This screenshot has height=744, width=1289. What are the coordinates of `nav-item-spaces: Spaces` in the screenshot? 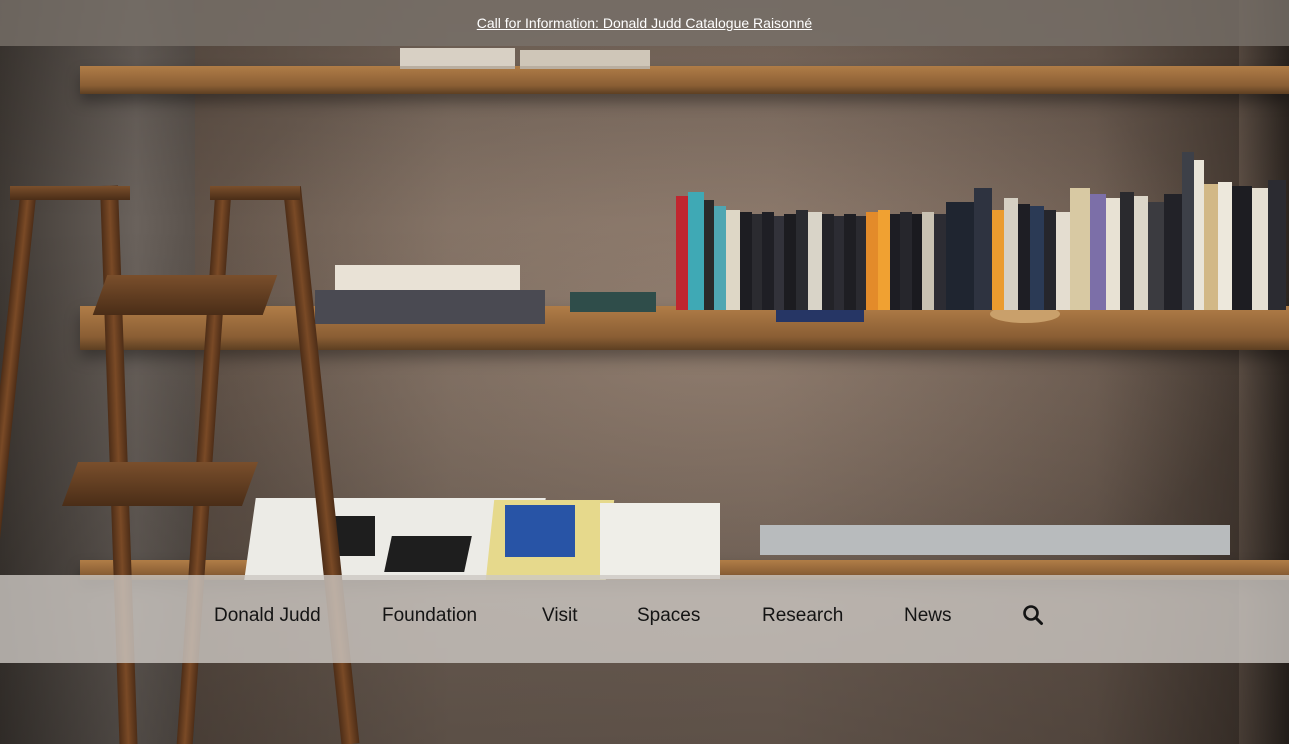 It's located at (668, 619).